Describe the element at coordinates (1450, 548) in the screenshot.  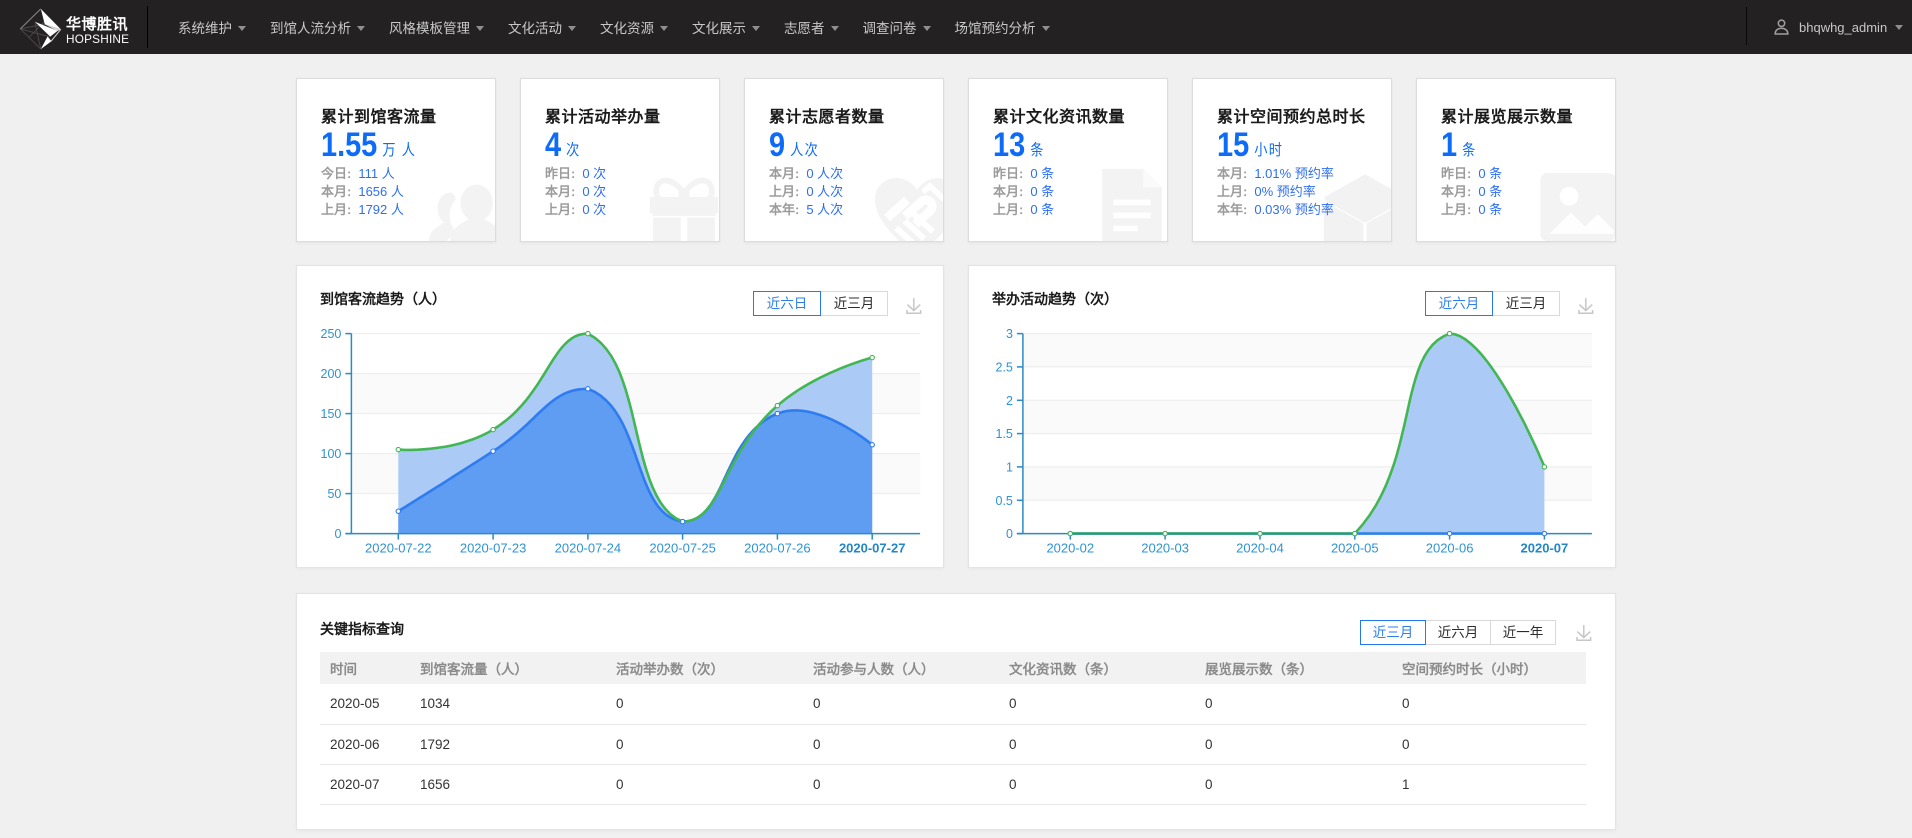
I see `svg-text: 2020-06` at that location.